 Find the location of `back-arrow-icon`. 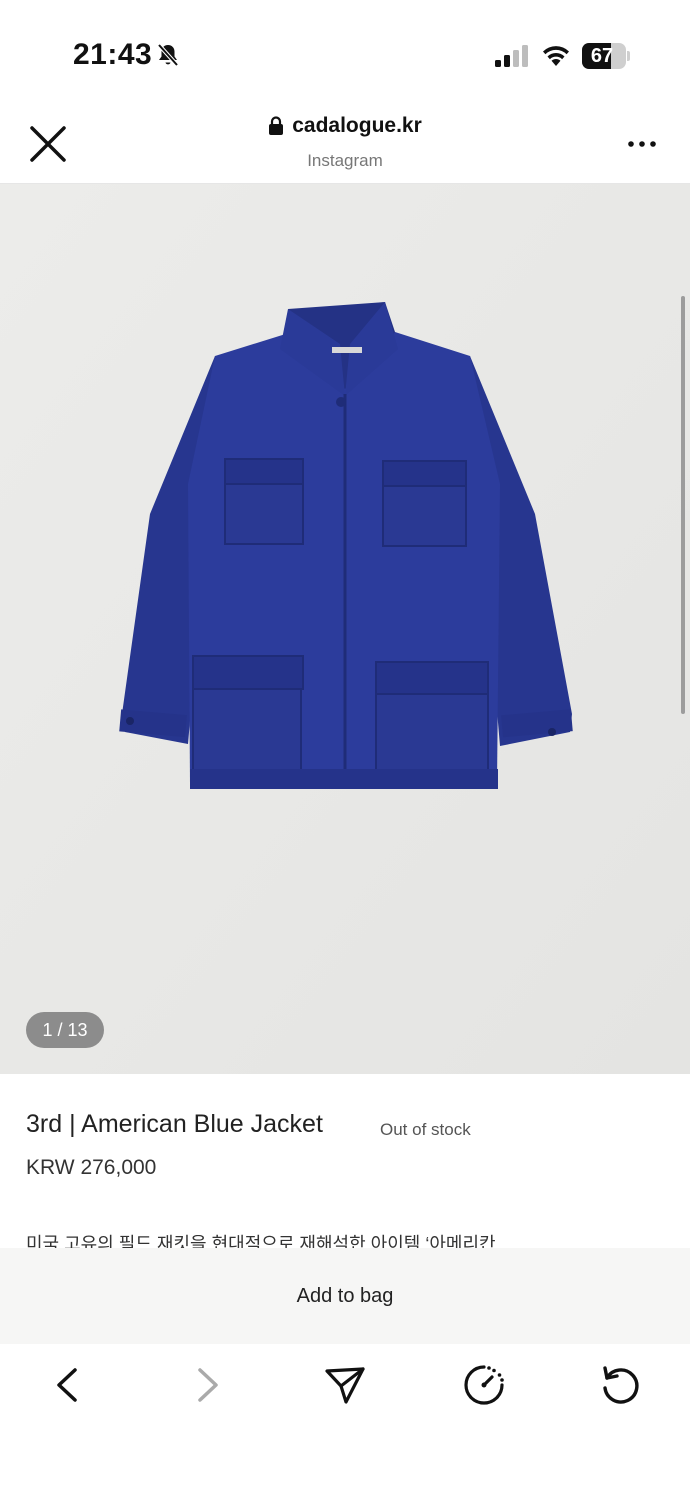

back-arrow-icon is located at coordinates (68, 1385).